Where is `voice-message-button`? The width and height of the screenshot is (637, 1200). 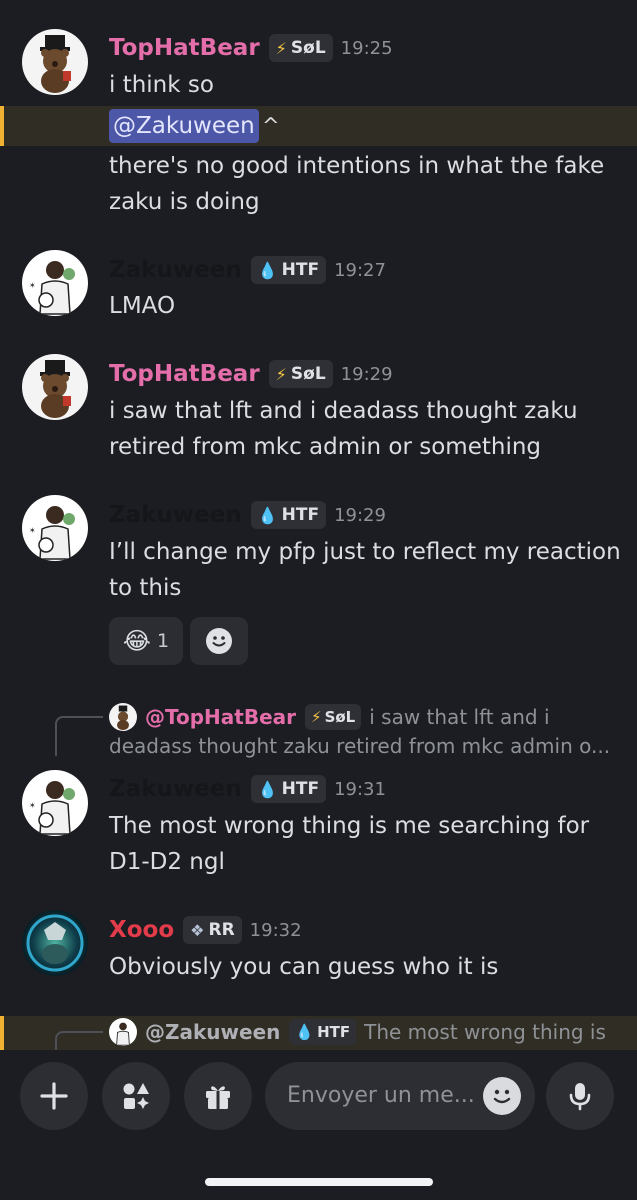
voice-message-button is located at coordinates (580, 1096).